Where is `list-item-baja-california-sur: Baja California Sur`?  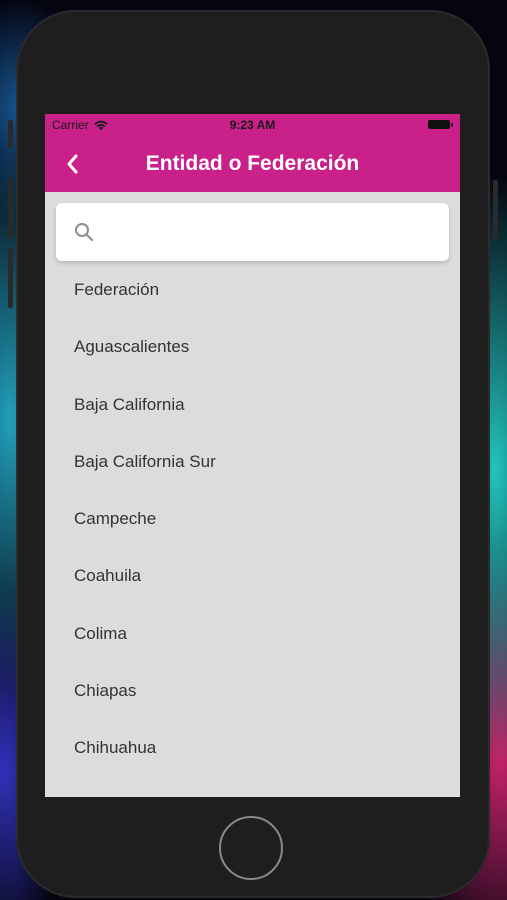 list-item-baja-california-sur: Baja California Sur is located at coordinates (252, 461).